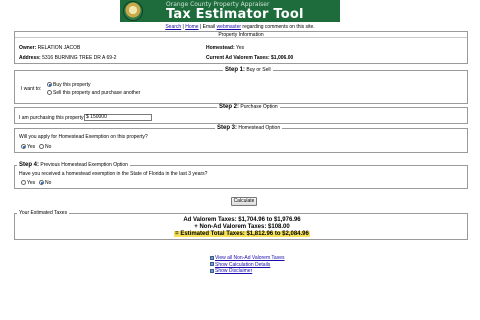  Describe the element at coordinates (29, 165) in the screenshot. I see `step4-number: Step 4:` at that location.